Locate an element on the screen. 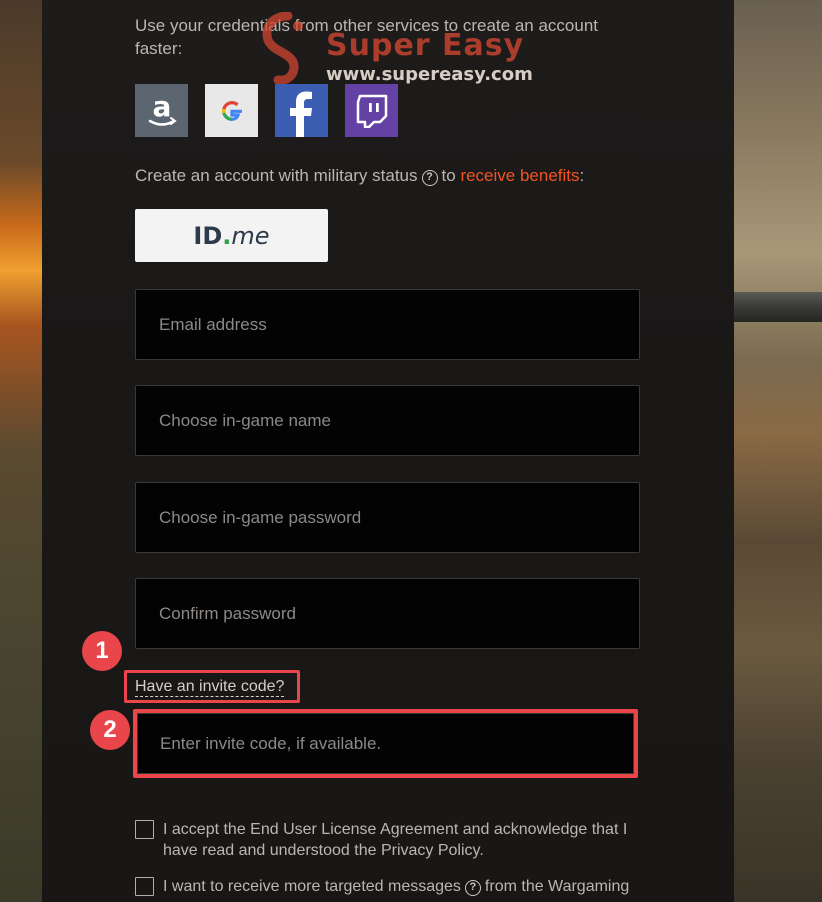 The image size is (822, 902). background-right-scenery is located at coordinates (778, 451).